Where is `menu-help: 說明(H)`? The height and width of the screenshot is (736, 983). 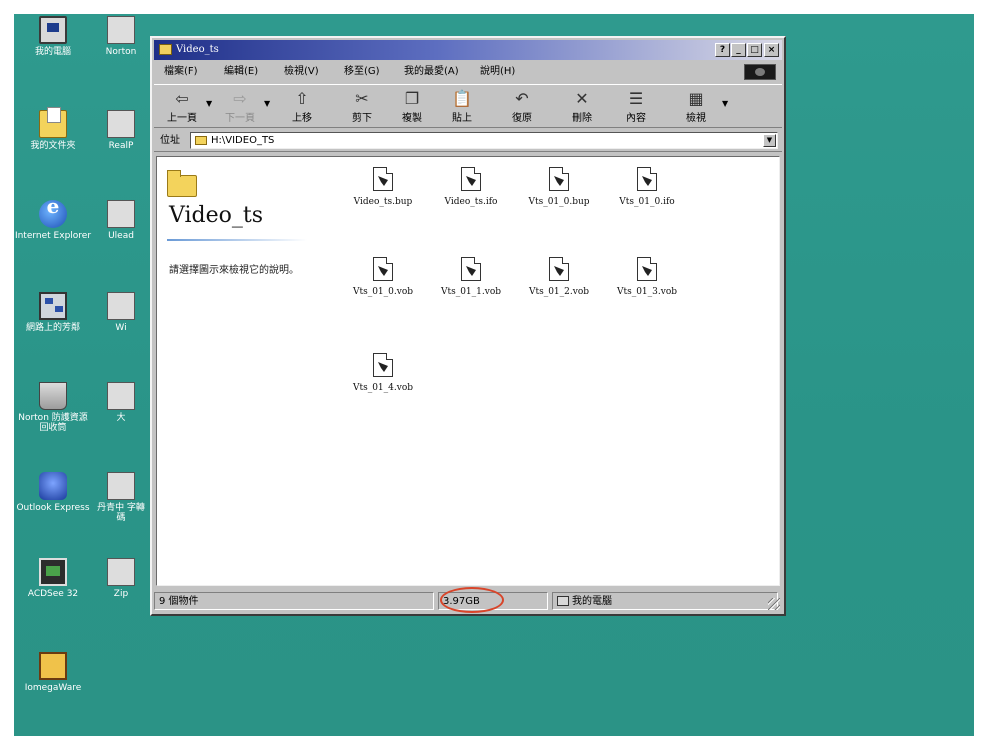
menu-help: 說明(H) is located at coordinates (497, 72).